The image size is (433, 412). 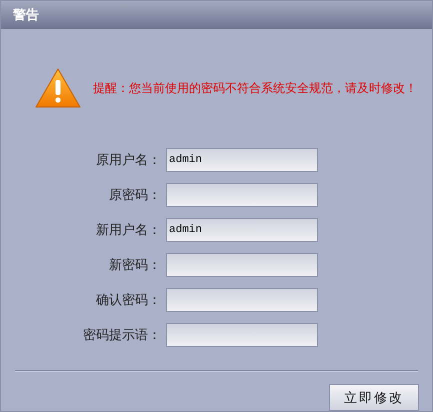 I want to click on field-label: 确认密码：, so click(x=128, y=300).